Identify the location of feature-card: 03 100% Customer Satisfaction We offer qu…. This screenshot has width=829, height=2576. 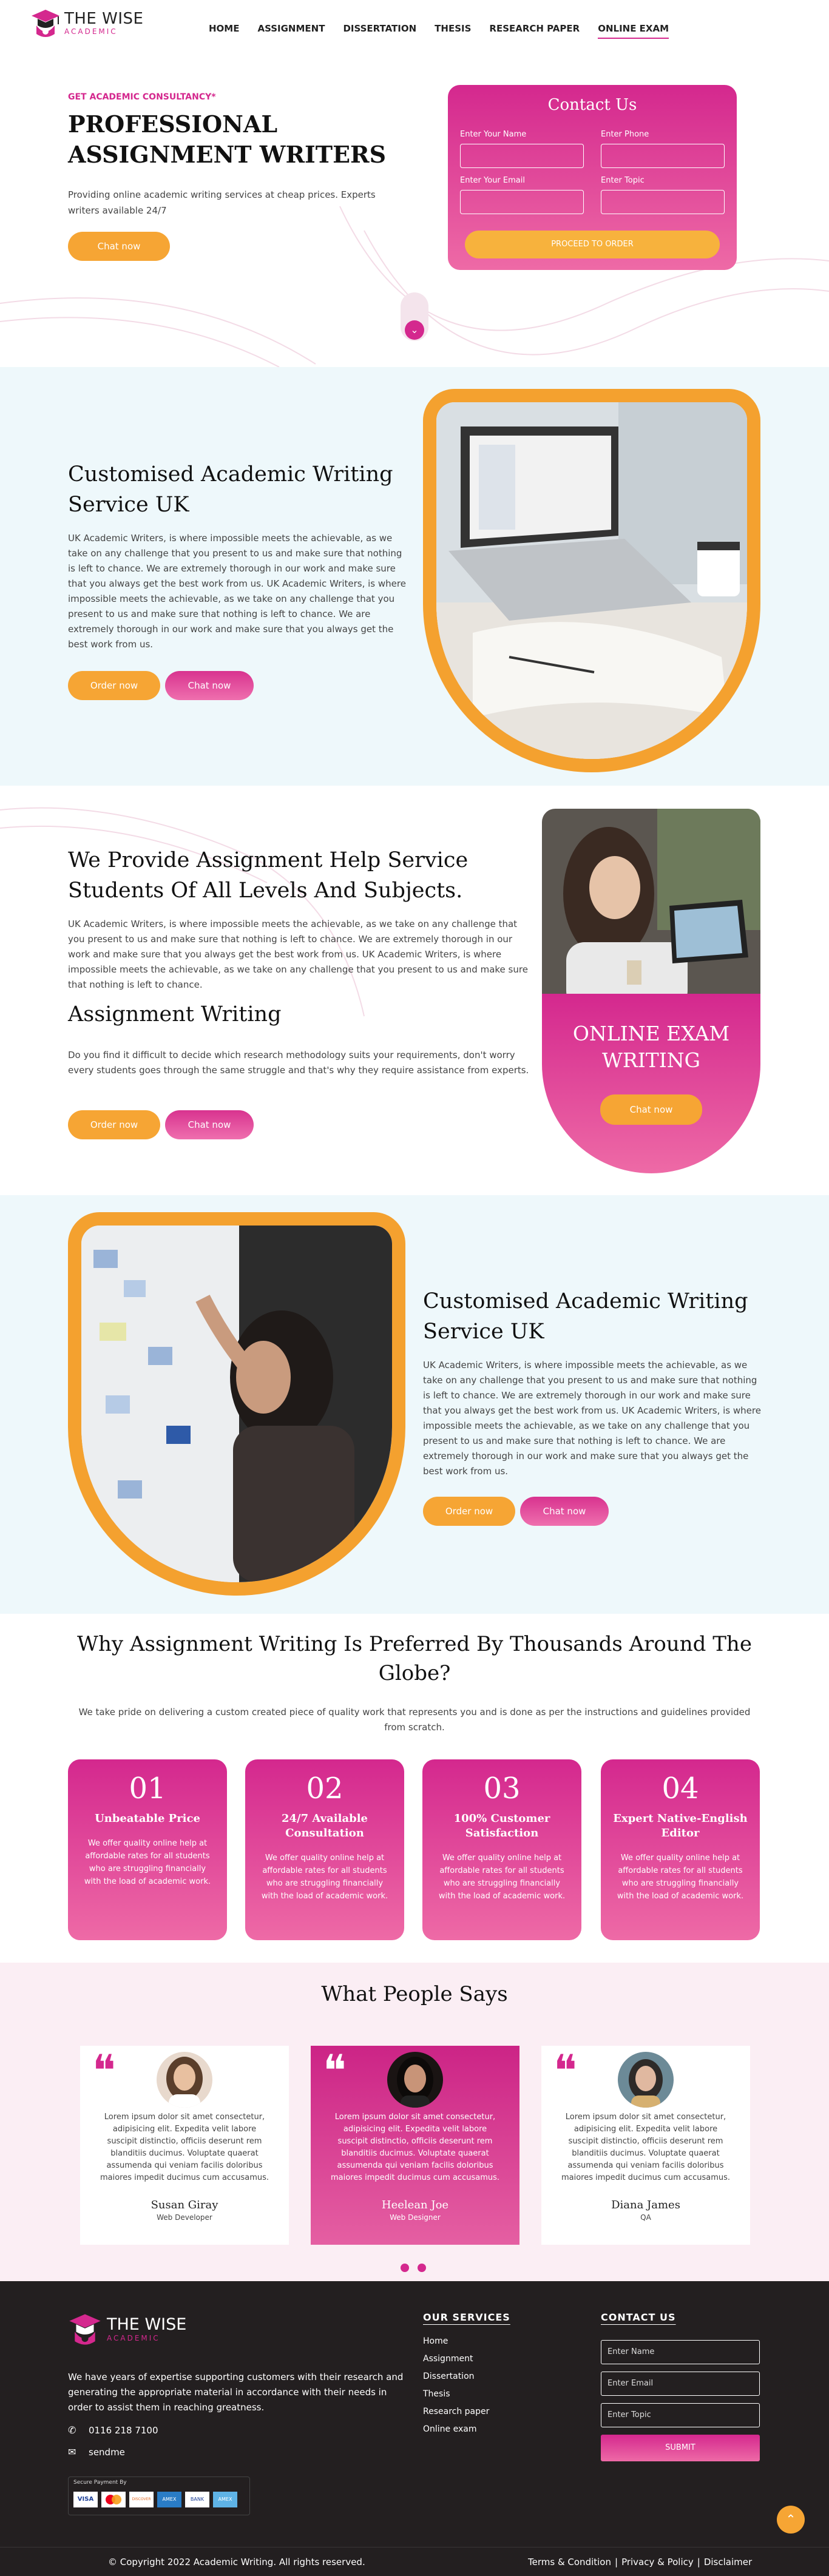
(502, 1849).